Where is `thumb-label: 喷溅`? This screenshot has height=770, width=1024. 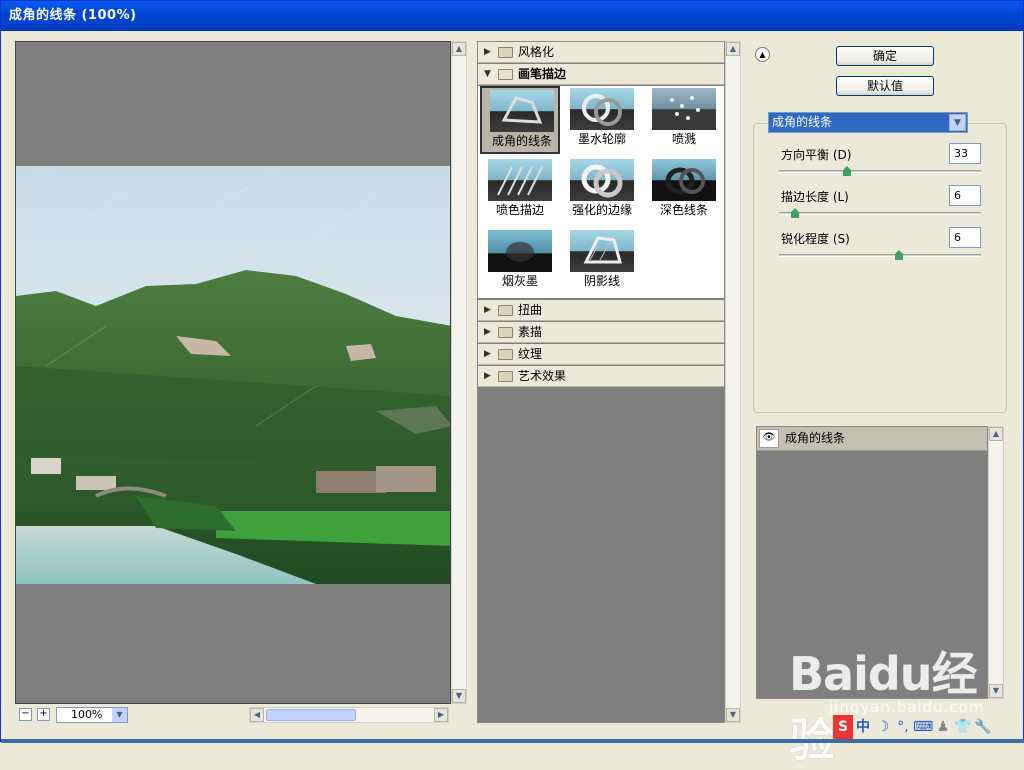
thumb-label: 喷溅 is located at coordinates (683, 139).